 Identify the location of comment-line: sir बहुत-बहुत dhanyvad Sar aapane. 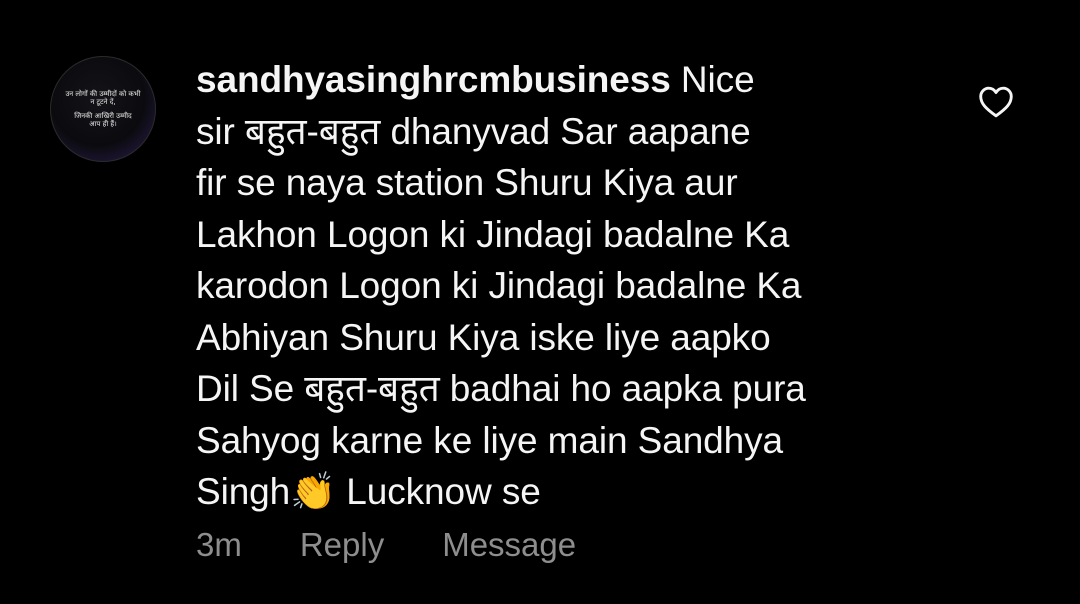
(473, 131).